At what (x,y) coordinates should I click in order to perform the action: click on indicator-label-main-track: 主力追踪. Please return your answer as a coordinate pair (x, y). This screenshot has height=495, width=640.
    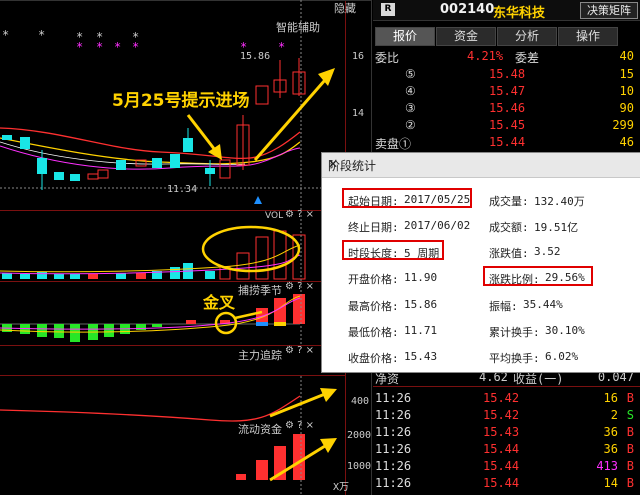
    Looking at the image, I should click on (260, 355).